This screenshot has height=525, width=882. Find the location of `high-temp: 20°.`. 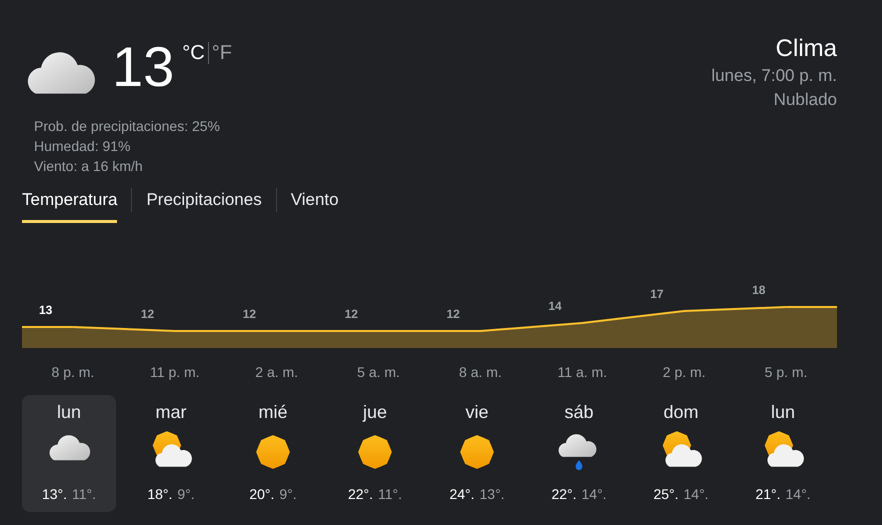

high-temp: 20°. is located at coordinates (261, 494).